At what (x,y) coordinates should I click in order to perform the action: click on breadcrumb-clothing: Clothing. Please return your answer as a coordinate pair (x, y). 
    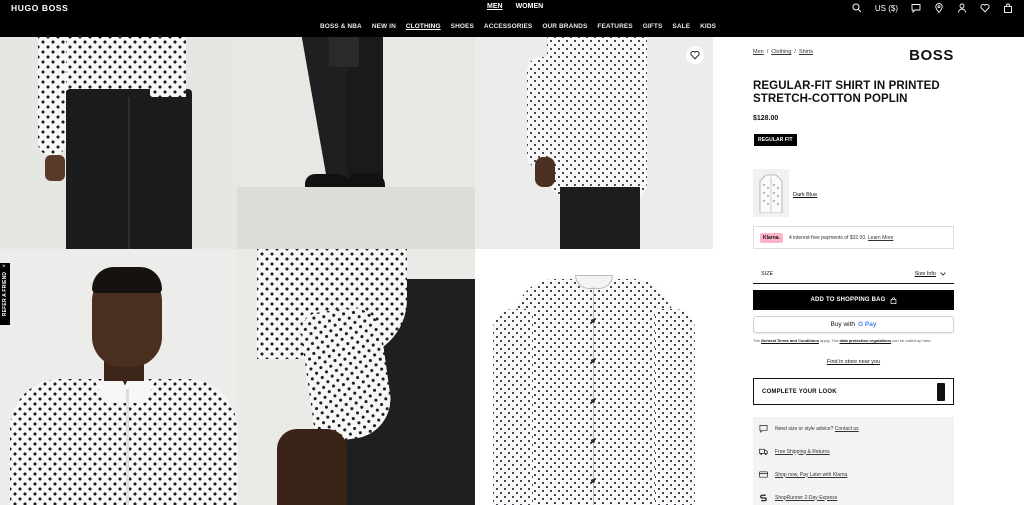
    Looking at the image, I should click on (781, 52).